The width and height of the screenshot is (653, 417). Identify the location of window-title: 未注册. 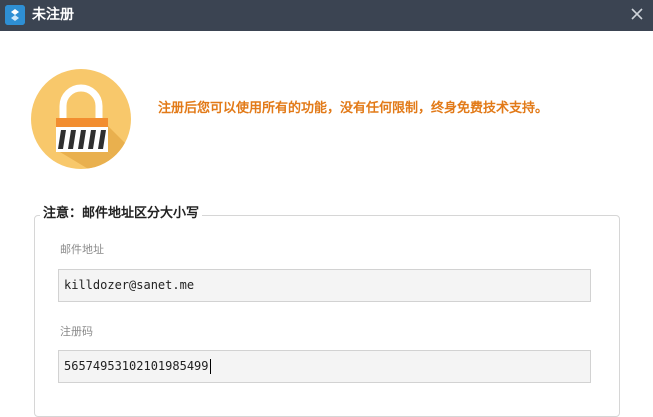
(53, 15).